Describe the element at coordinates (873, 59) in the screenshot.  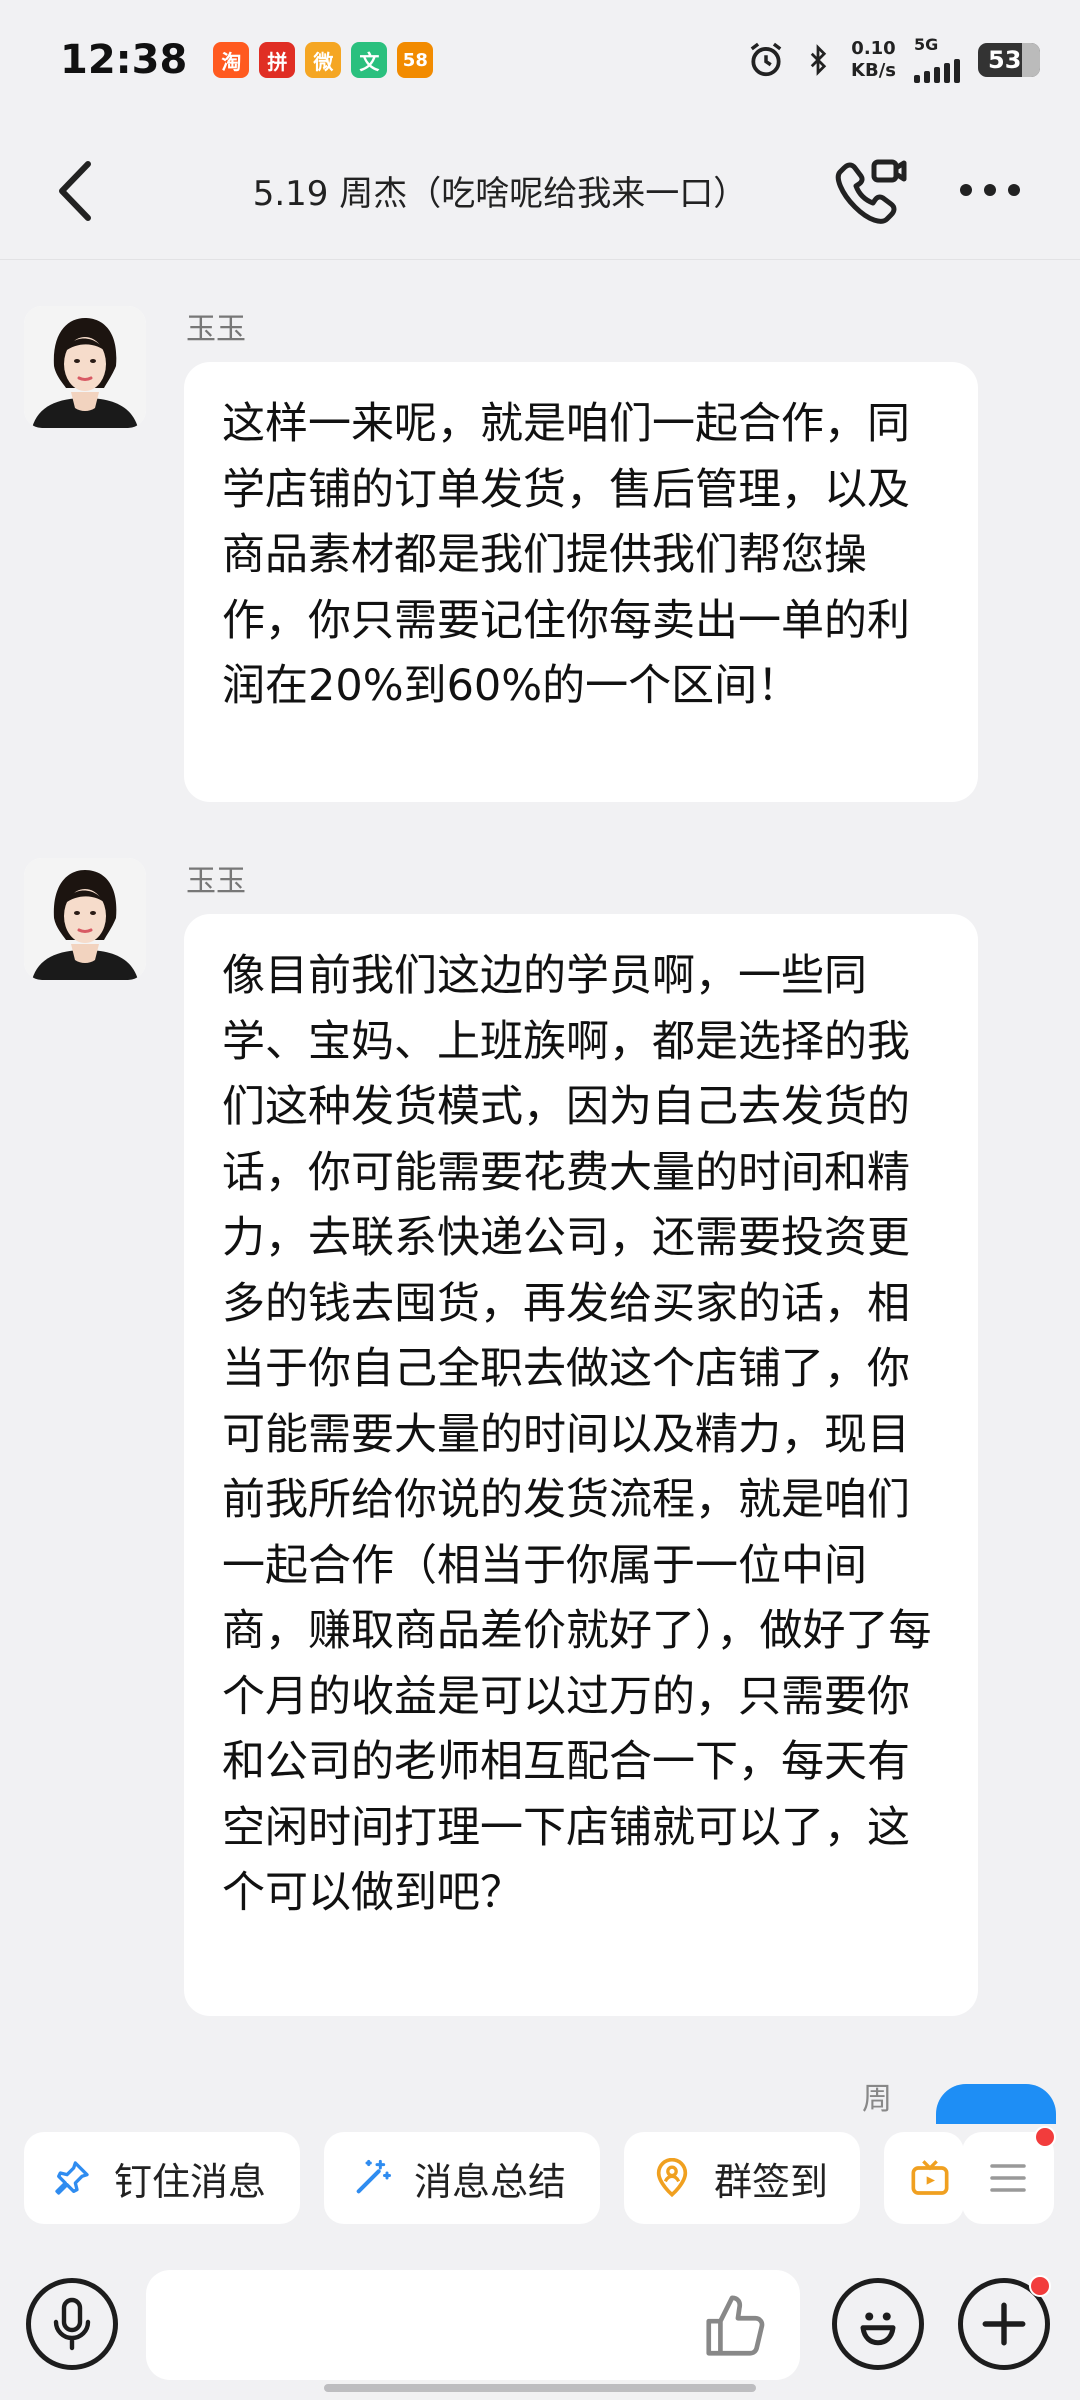
I see `network-speed: 0.10 KB/s` at that location.